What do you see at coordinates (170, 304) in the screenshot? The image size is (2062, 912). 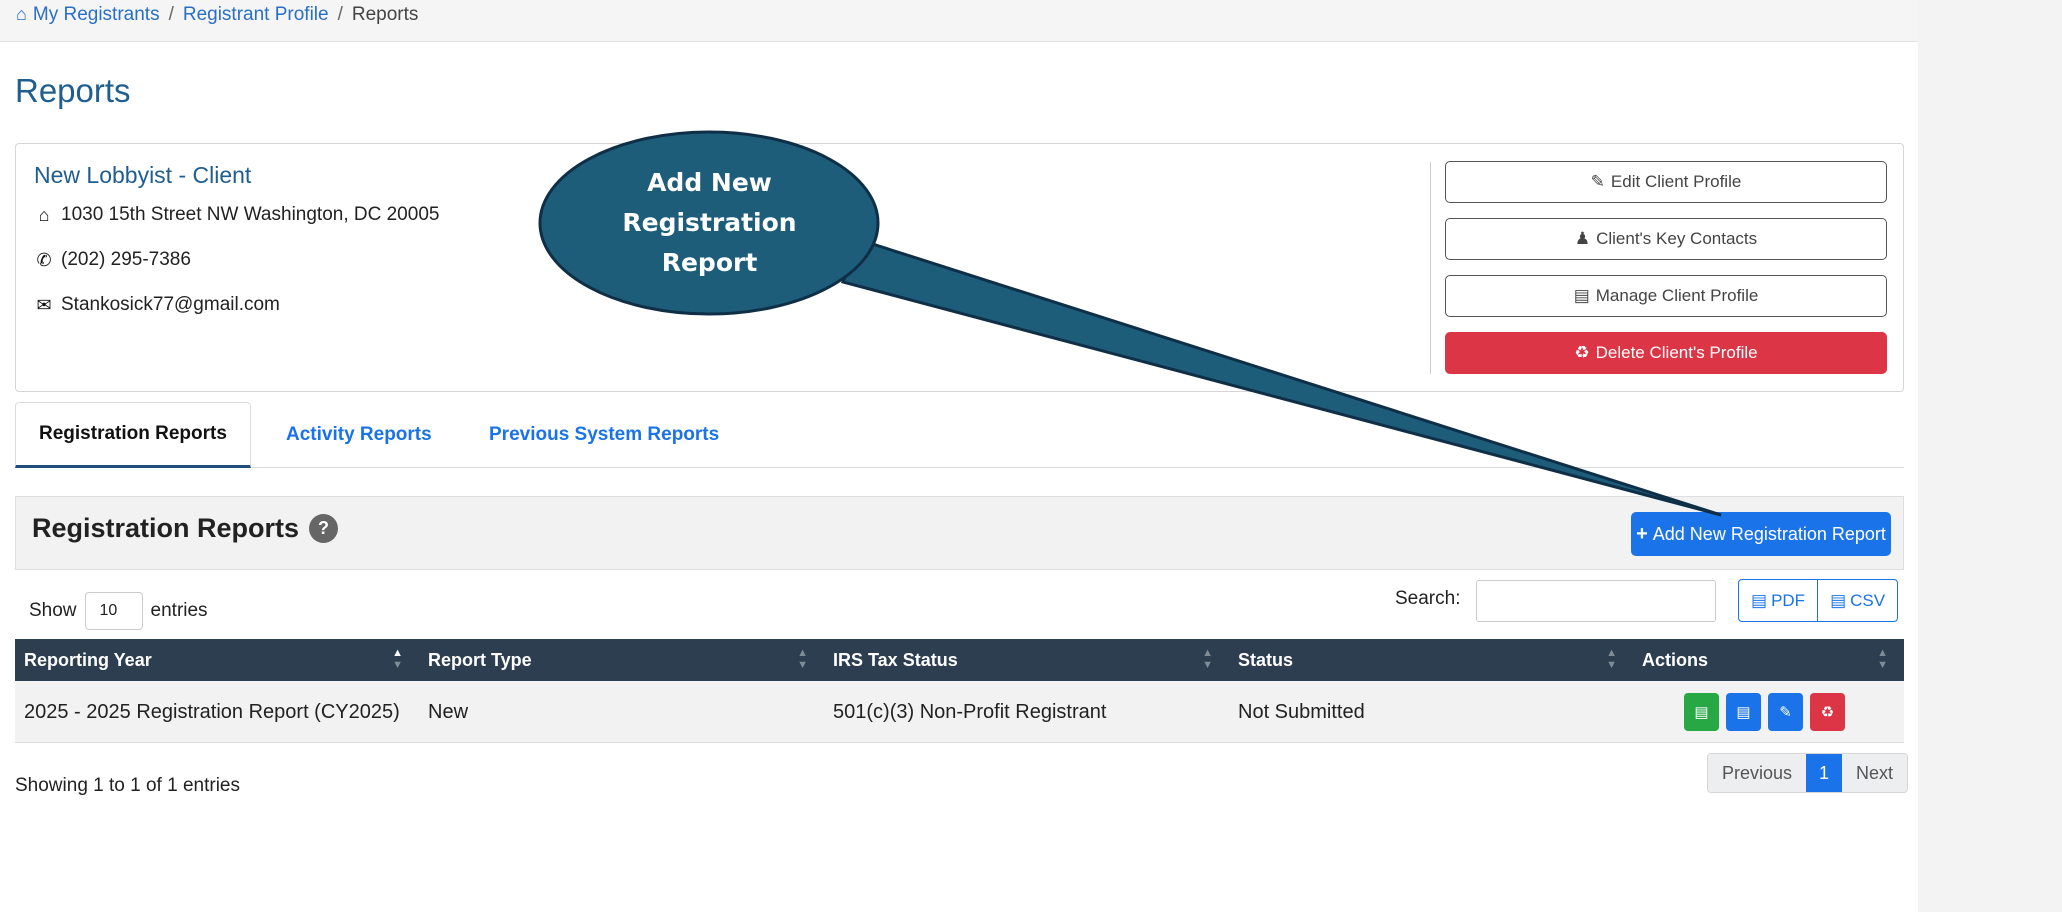 I see `client-email-text: Stankosick77@gmail.com` at bounding box center [170, 304].